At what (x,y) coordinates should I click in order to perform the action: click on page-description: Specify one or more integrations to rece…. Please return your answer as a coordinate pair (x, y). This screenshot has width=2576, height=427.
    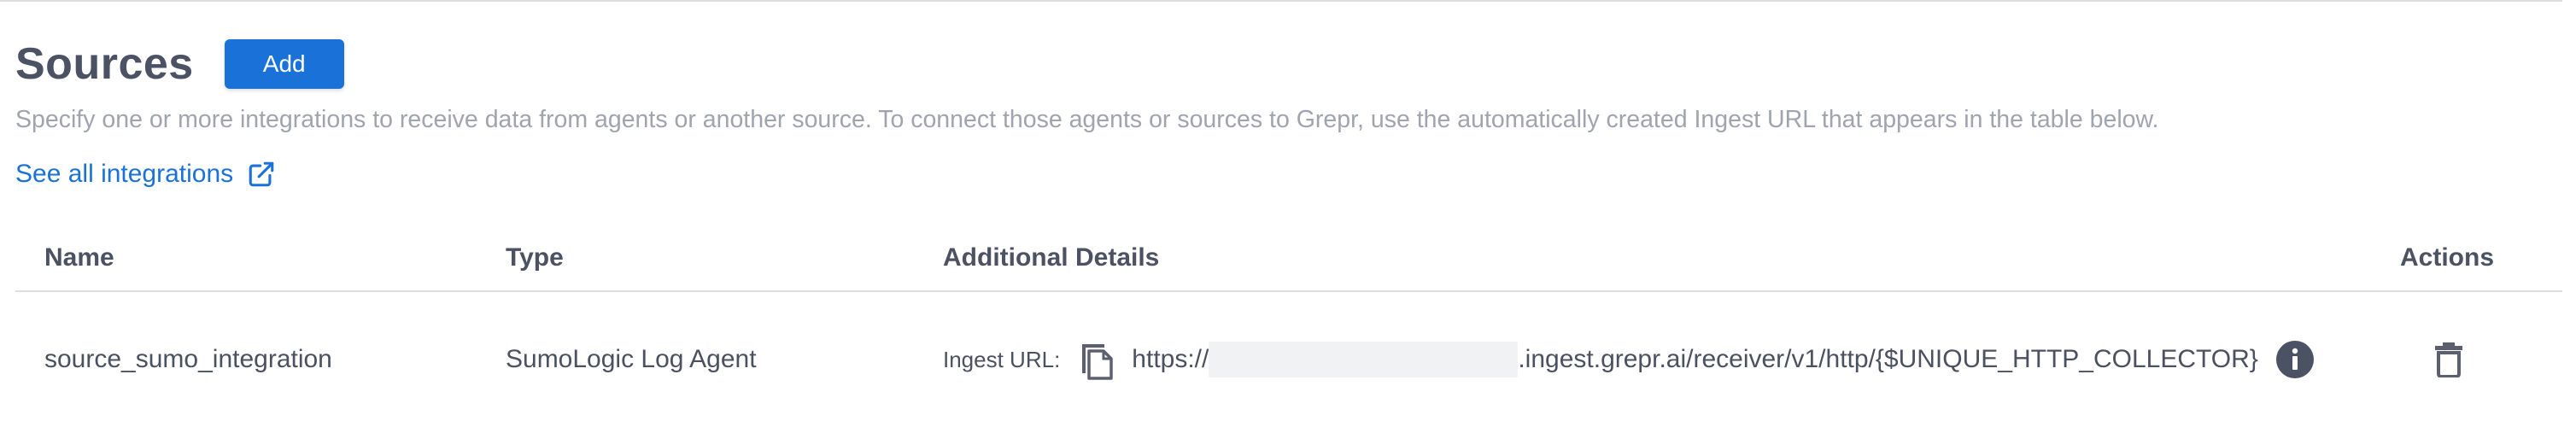
    Looking at the image, I should click on (1087, 119).